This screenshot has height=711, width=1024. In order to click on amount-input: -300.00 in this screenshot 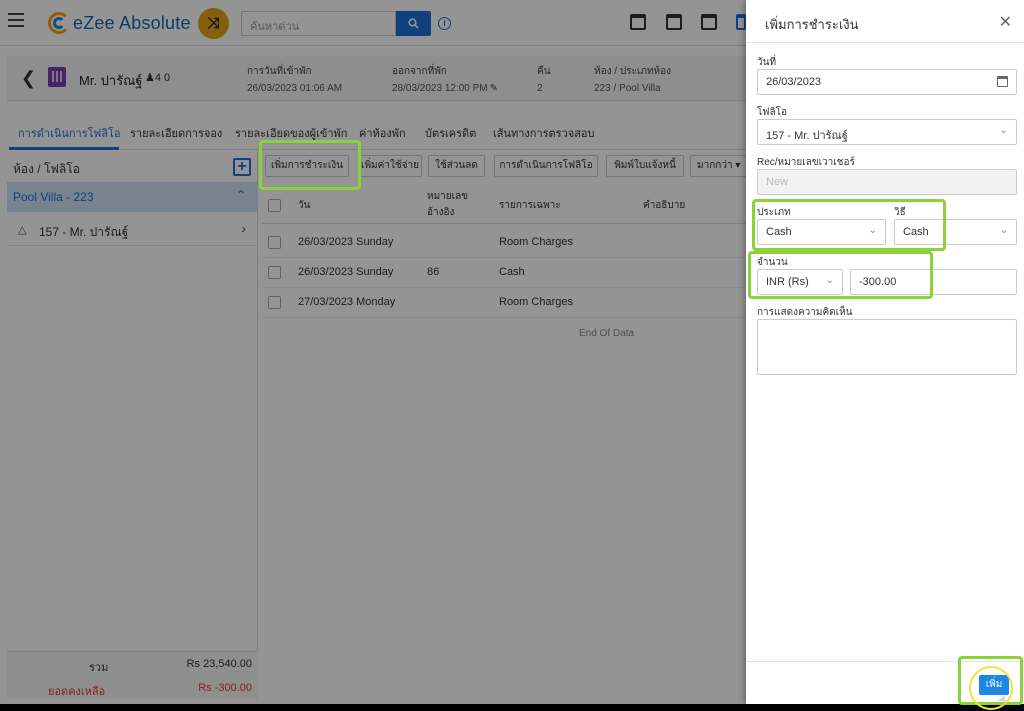, I will do `click(933, 282)`.